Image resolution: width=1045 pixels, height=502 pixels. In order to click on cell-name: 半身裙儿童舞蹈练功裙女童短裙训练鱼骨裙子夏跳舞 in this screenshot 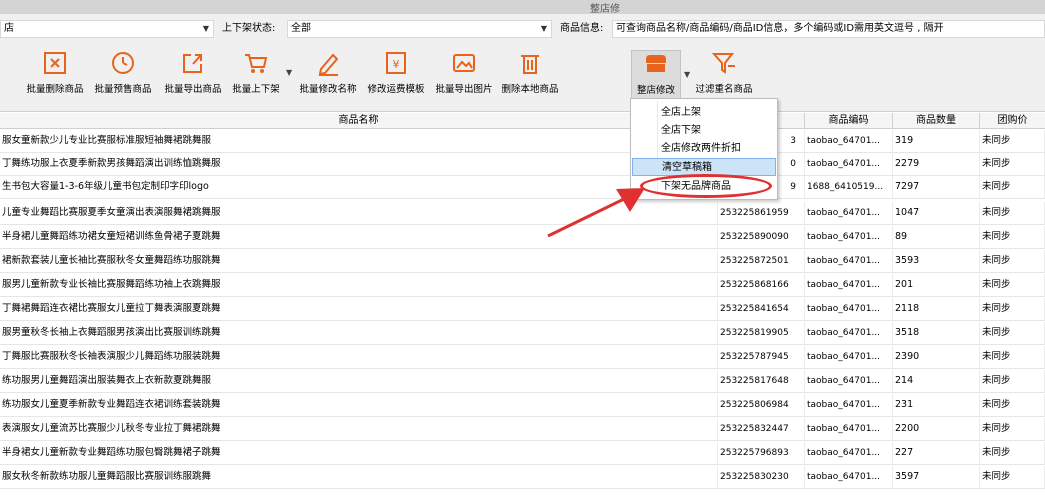, I will do `click(359, 237)`.